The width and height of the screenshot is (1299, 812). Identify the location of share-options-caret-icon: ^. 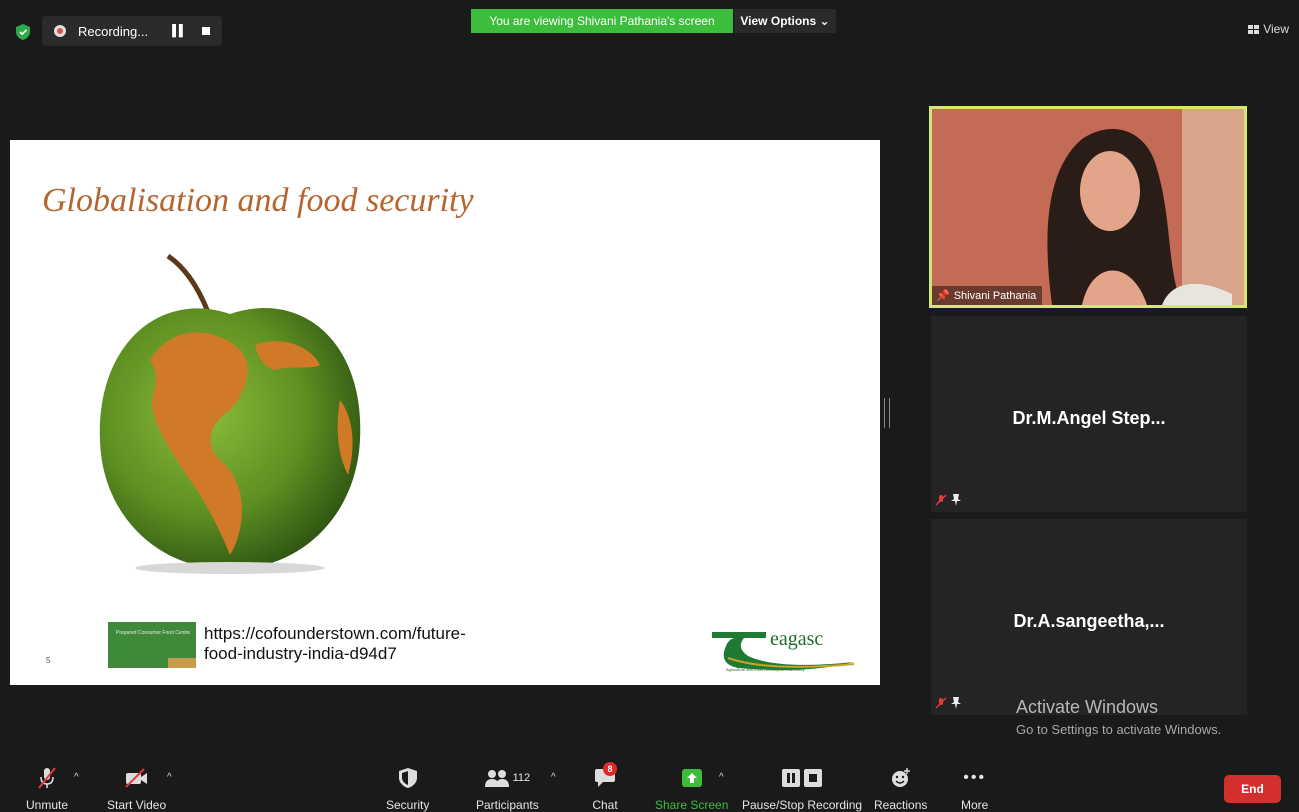
(721, 777).